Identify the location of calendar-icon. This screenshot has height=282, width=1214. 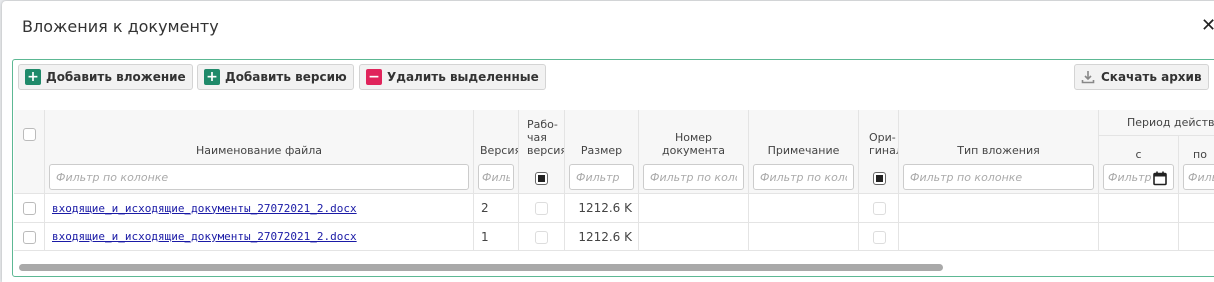
(1160, 178).